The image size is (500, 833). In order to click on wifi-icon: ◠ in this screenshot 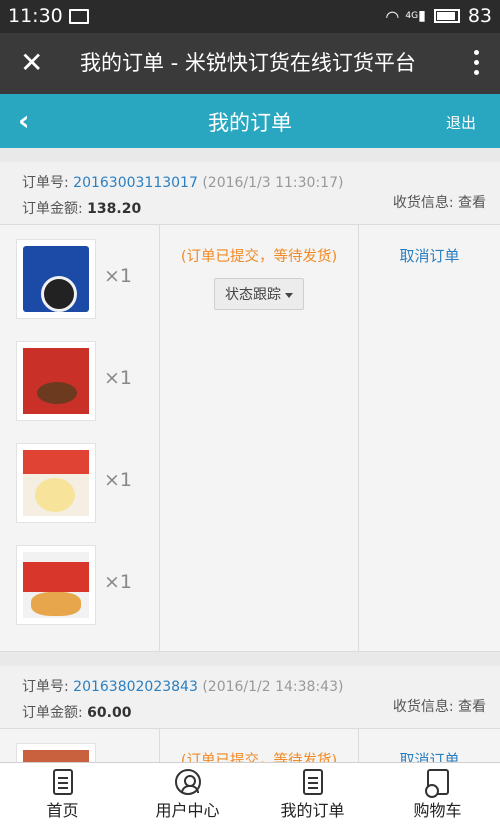, I will do `click(392, 16)`.